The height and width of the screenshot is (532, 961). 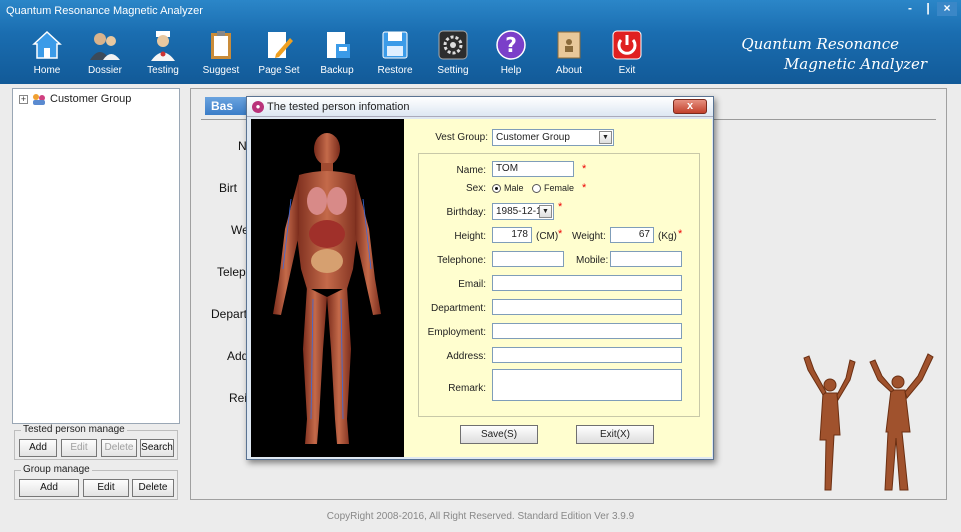 I want to click on bg-label-birthday: Birt, so click(x=228, y=188).